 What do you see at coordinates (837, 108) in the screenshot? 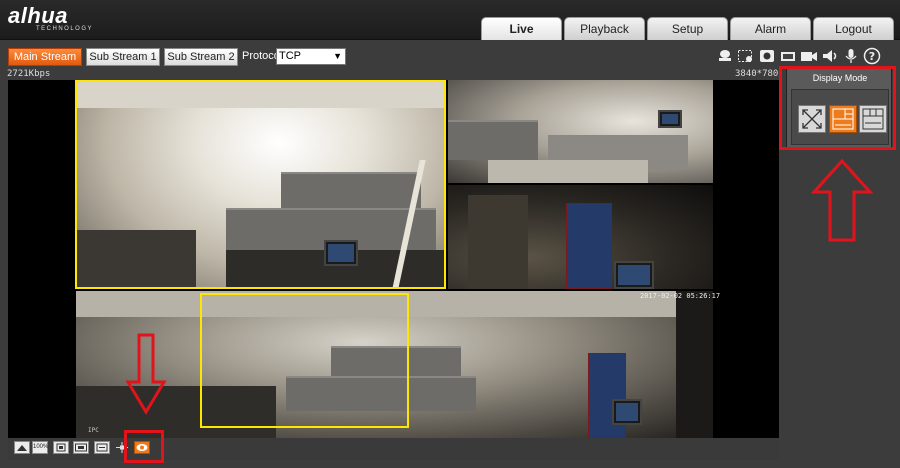
I see `annotation-highlight-display-mode` at bounding box center [837, 108].